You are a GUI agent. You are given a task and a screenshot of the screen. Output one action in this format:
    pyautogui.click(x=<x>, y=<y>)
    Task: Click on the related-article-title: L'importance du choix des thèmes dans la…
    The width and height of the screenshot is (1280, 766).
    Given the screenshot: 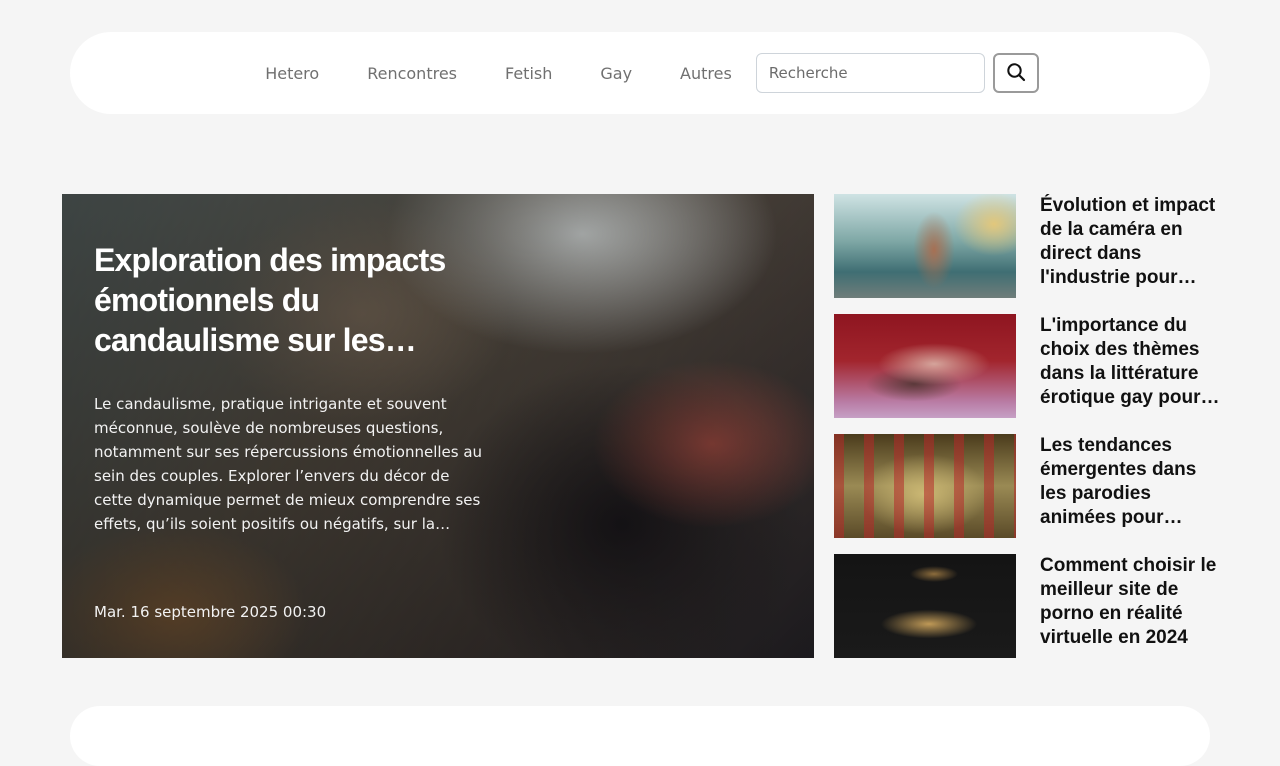 What is the action you would take?
    pyautogui.click(x=1131, y=362)
    